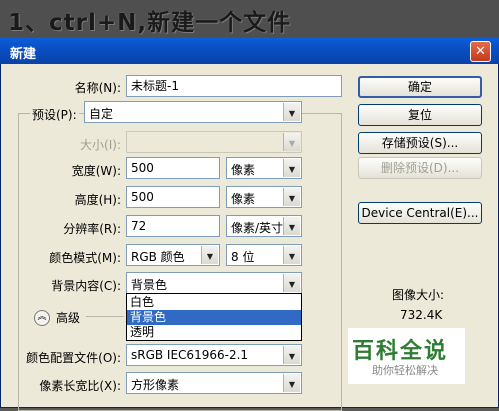  What do you see at coordinates (420, 115) in the screenshot?
I see `reset-button: 复位` at bounding box center [420, 115].